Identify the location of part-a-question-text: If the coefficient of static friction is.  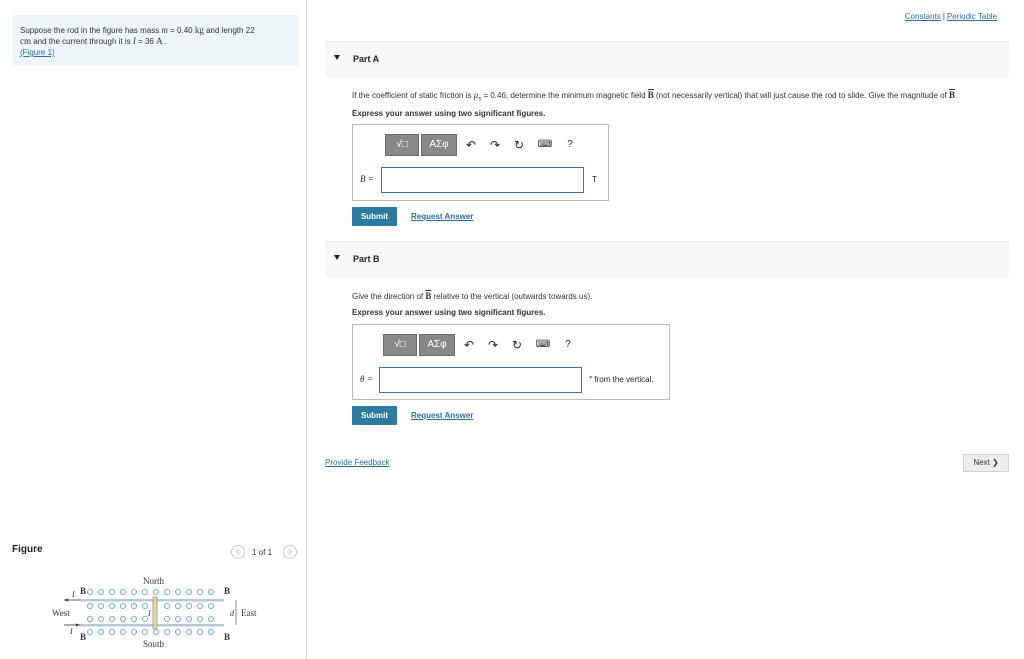
(413, 95).